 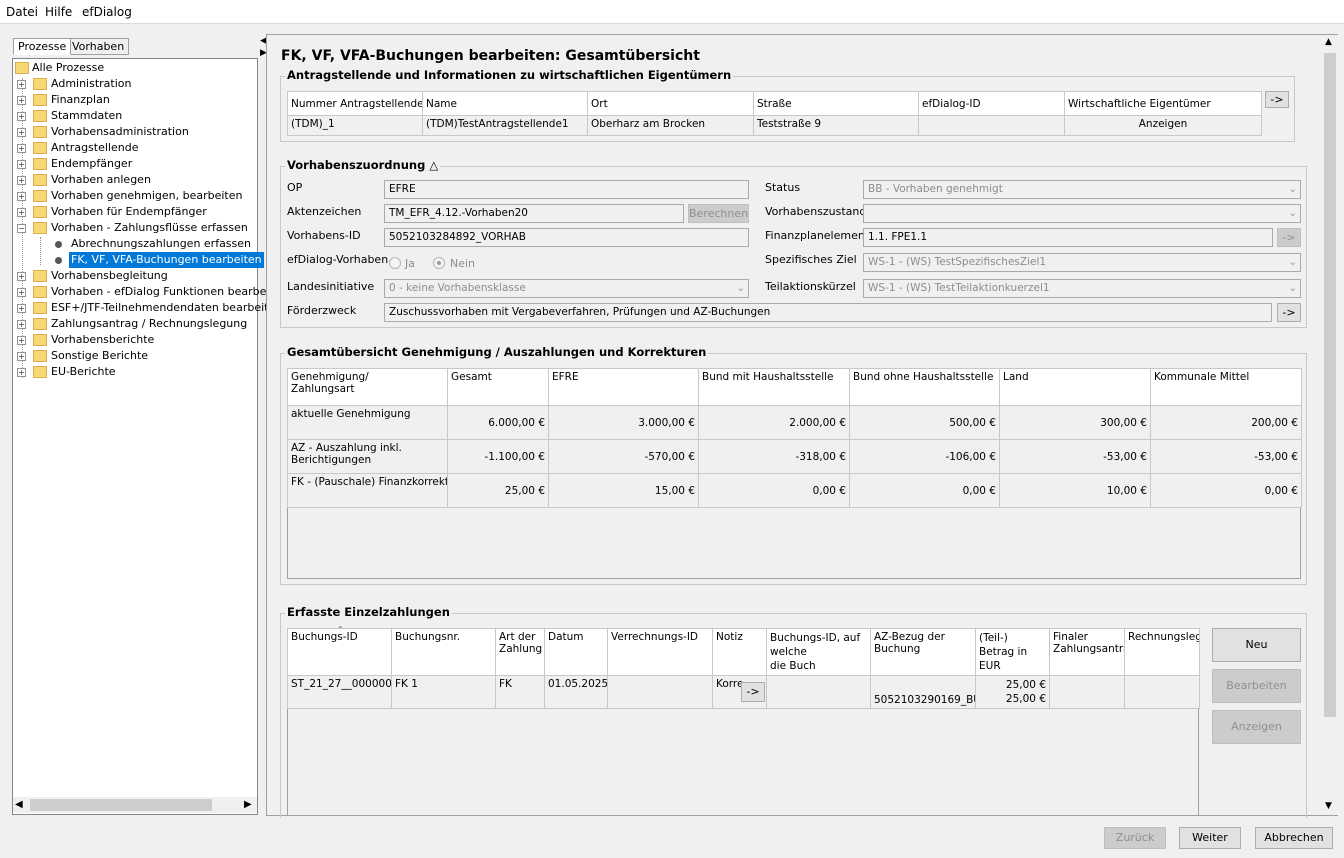 I want to click on scroll-right-icon: ▶, so click(x=248, y=804).